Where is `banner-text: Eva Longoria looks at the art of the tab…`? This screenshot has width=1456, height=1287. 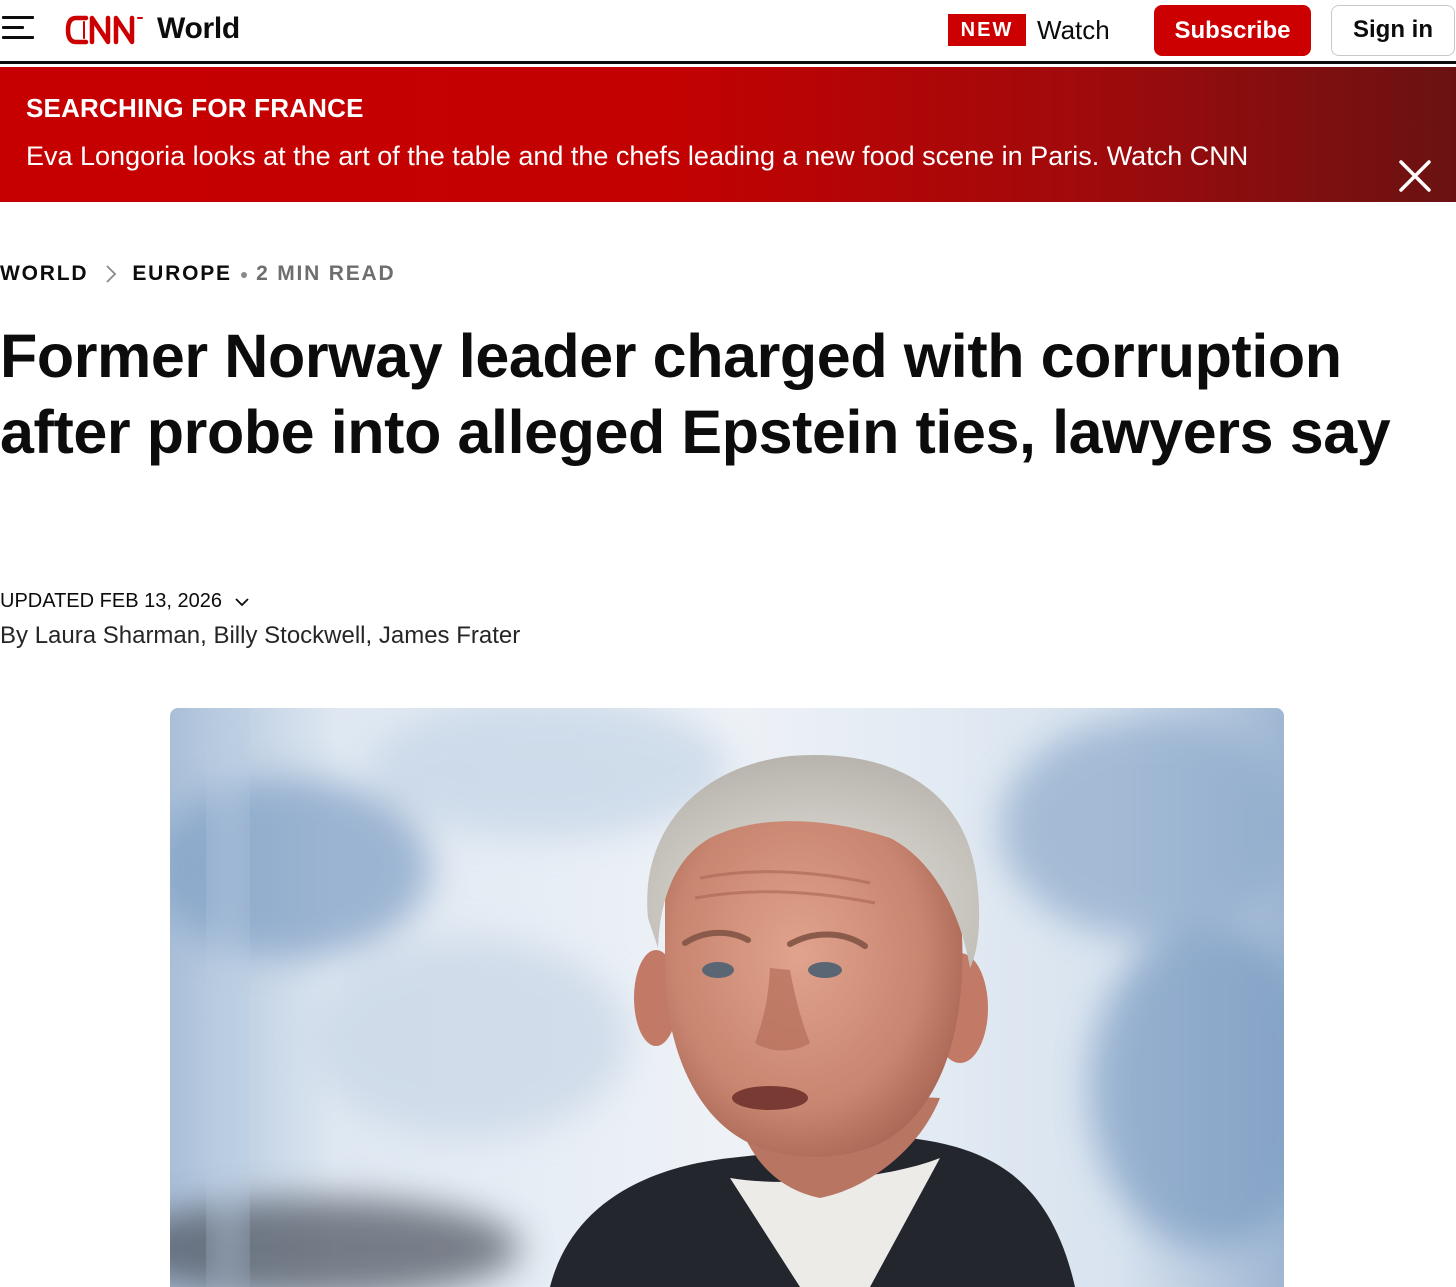
banner-text: Eva Longoria looks at the art of the tab… is located at coordinates (637, 156).